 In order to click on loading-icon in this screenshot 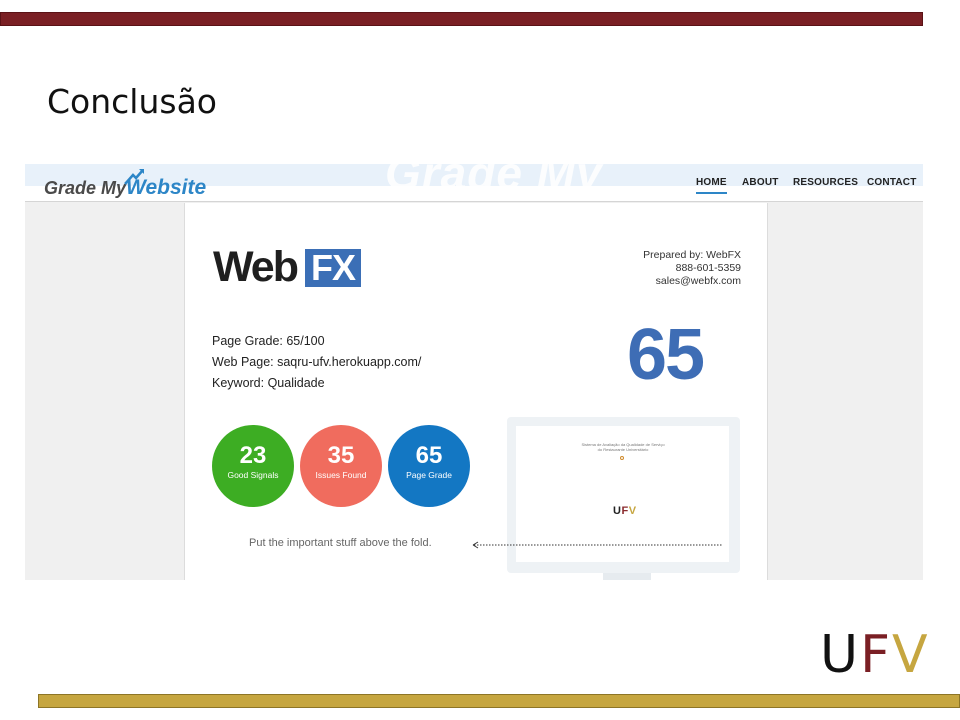, I will do `click(622, 458)`.